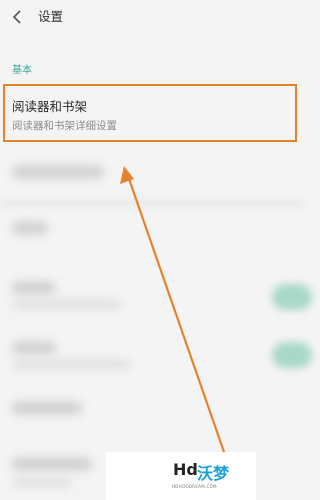  I want to click on watermark-logo: Hd 沃梦, so click(209, 473).